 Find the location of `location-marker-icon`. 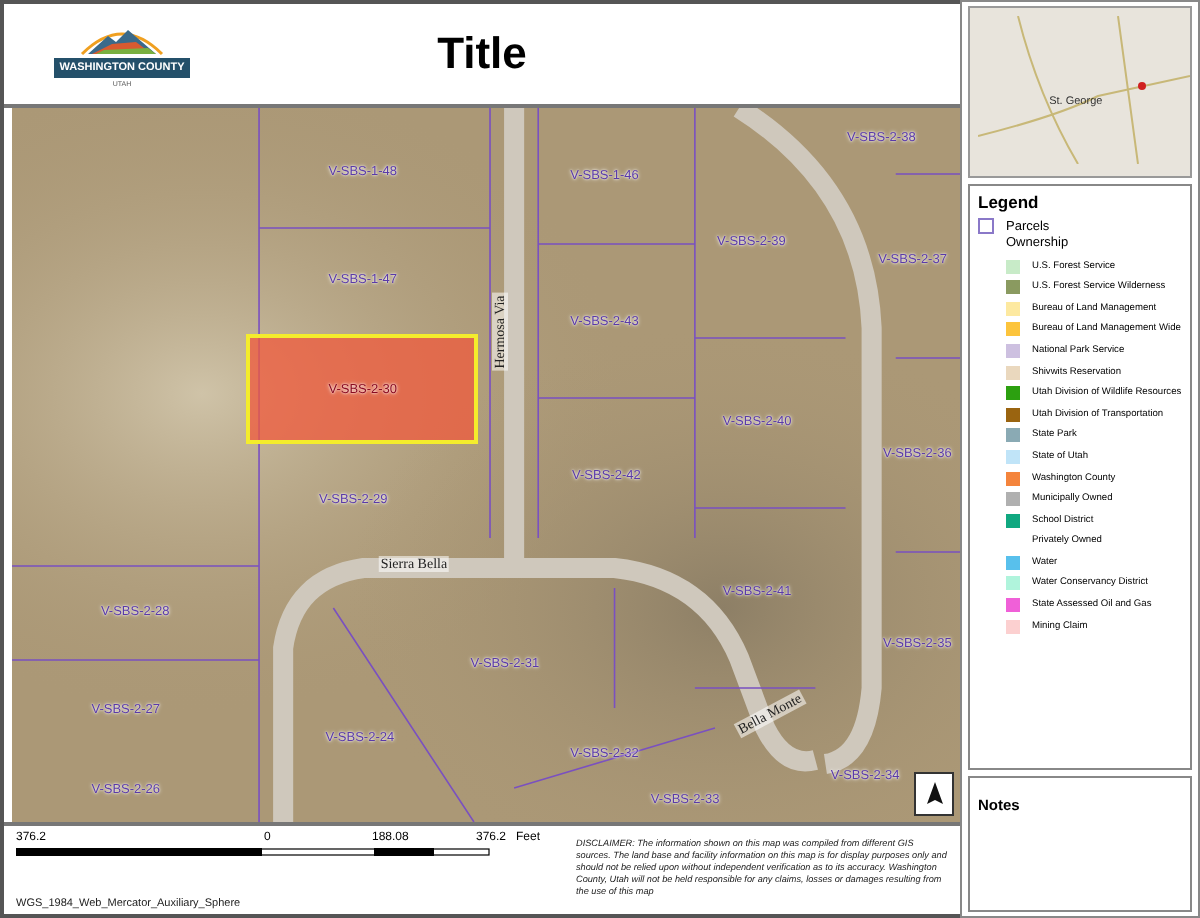

location-marker-icon is located at coordinates (1141, 85).